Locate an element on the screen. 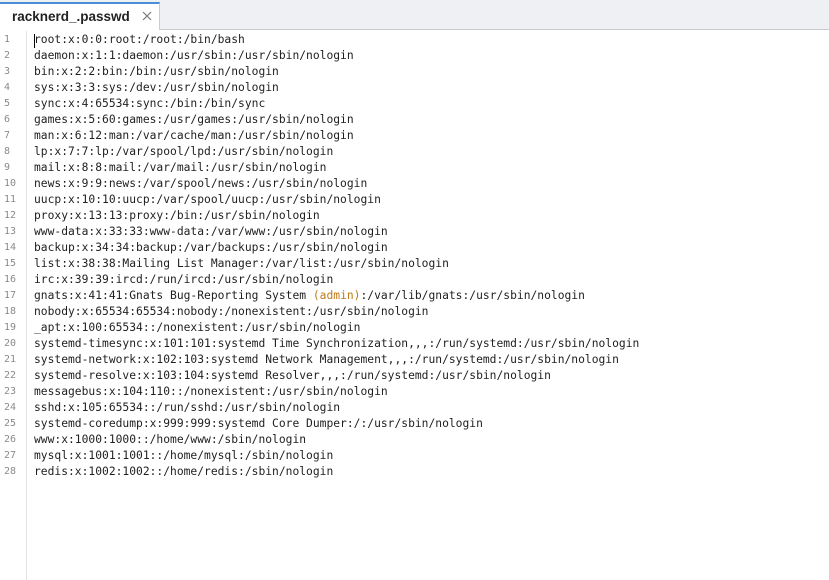 The height and width of the screenshot is (580, 829). line-number: 17 is located at coordinates (10, 295).